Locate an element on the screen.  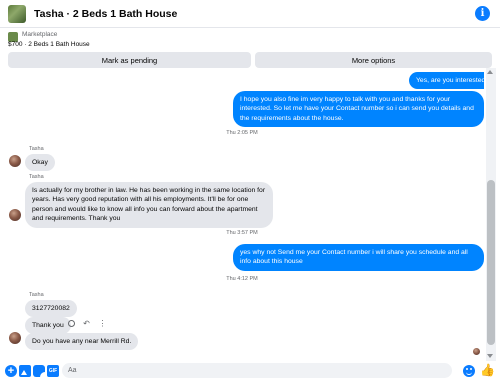
reply-icon: ↶ is located at coordinates (86, 323).